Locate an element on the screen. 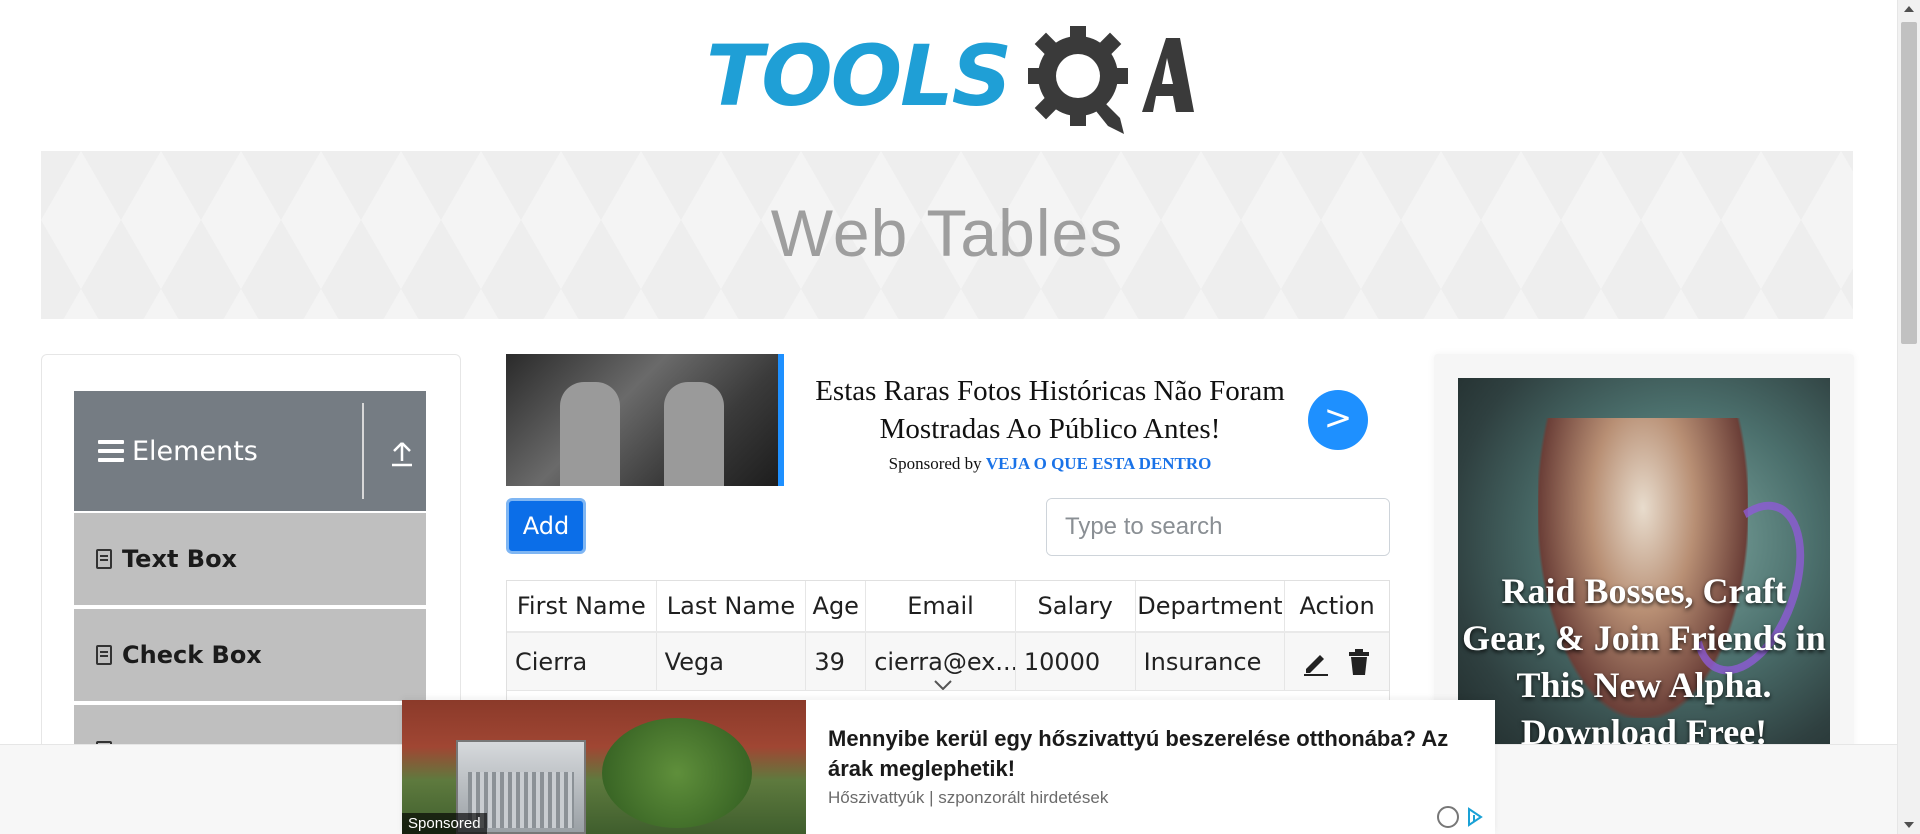 The width and height of the screenshot is (1920, 834). delete-icon is located at coordinates (1359, 662).